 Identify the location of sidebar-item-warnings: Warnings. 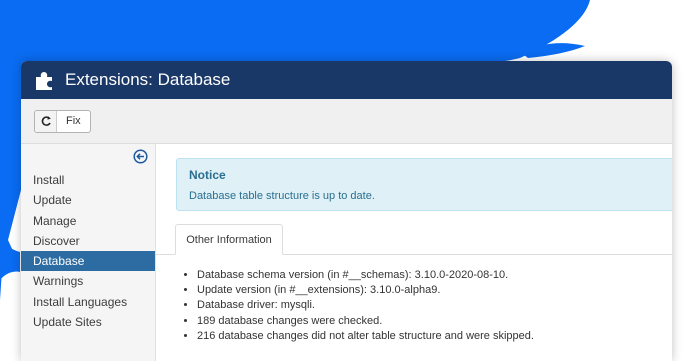
(88, 281).